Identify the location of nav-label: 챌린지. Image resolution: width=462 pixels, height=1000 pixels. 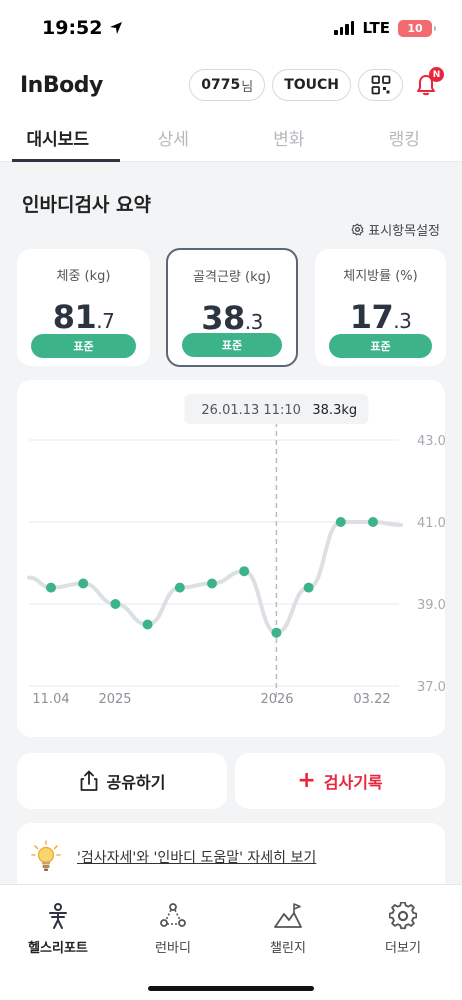
(288, 948).